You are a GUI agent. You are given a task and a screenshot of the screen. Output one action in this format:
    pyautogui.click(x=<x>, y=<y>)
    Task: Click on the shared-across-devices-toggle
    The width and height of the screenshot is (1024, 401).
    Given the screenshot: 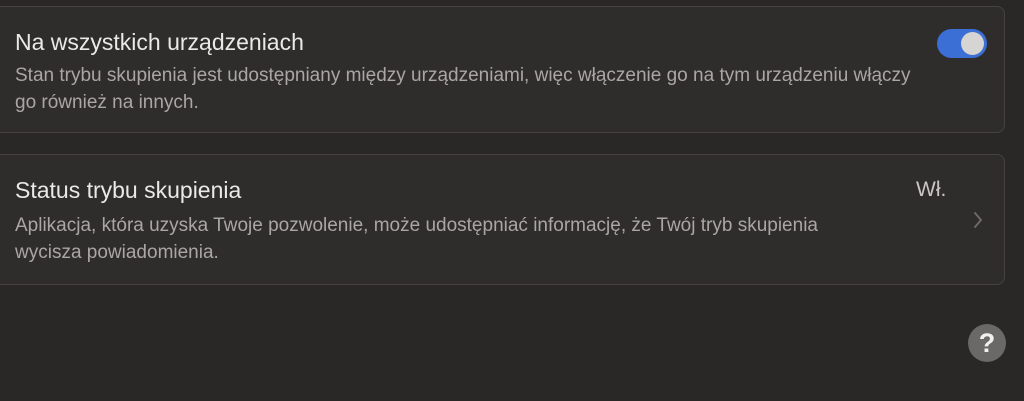 What is the action you would take?
    pyautogui.click(x=962, y=43)
    